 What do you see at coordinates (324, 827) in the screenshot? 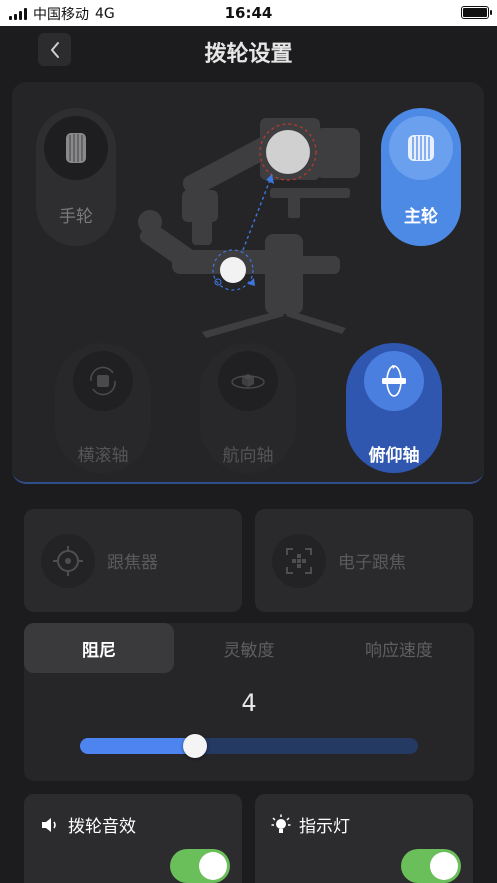
I see `indicator-light-label: 指示灯` at bounding box center [324, 827].